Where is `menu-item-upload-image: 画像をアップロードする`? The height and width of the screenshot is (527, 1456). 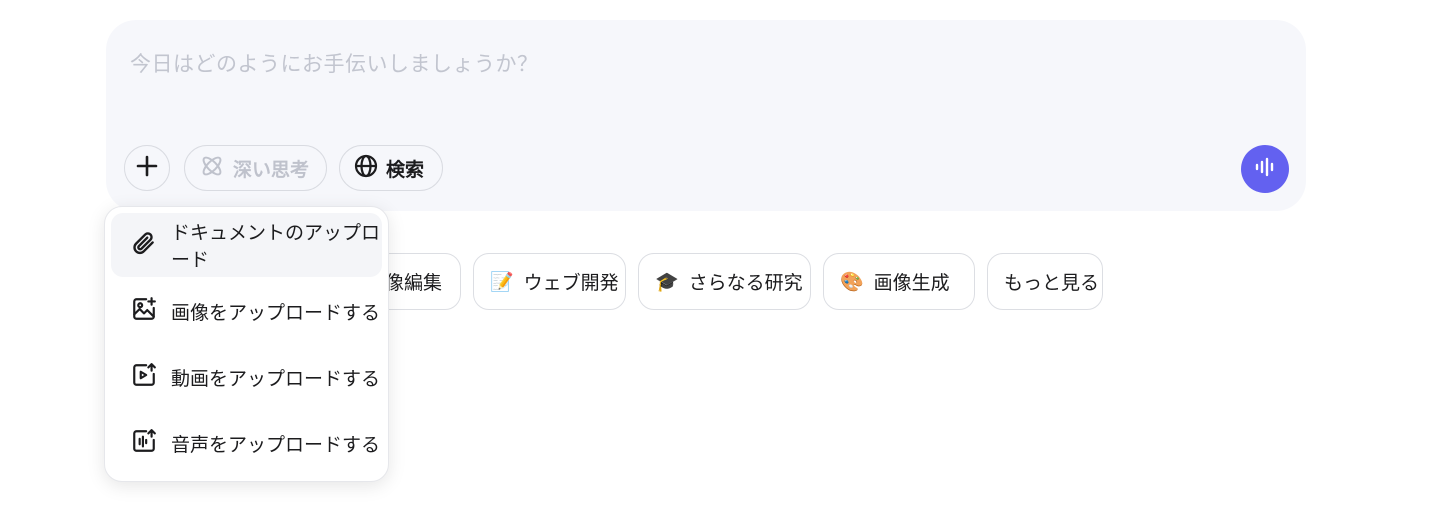
menu-item-upload-image: 画像をアップロードする is located at coordinates (246, 311).